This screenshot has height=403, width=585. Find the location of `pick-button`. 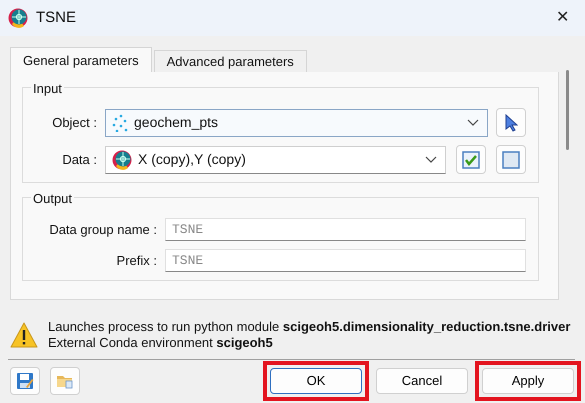

pick-button is located at coordinates (511, 122).